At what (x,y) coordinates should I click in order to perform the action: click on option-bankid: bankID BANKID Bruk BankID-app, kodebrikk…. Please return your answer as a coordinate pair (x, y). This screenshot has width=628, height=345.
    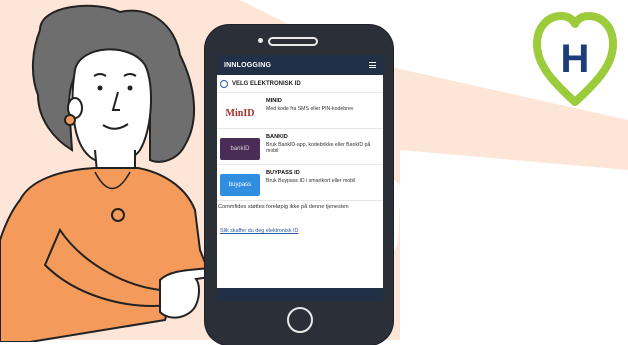
    Looking at the image, I should click on (300, 147).